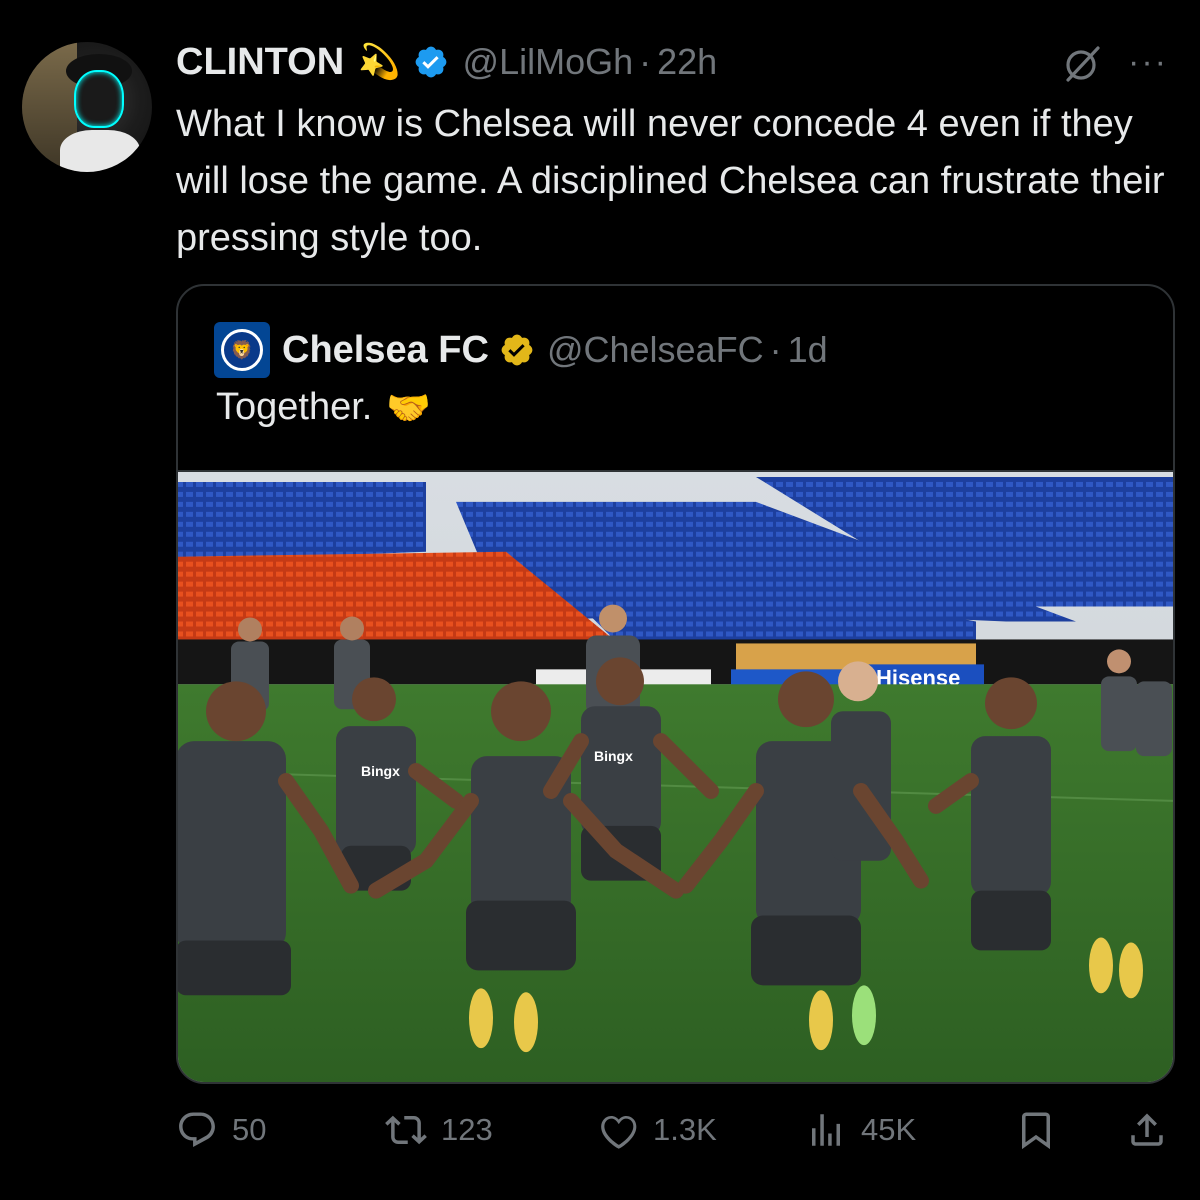  Describe the element at coordinates (406, 1130) in the screenshot. I see `repost-icon` at that location.